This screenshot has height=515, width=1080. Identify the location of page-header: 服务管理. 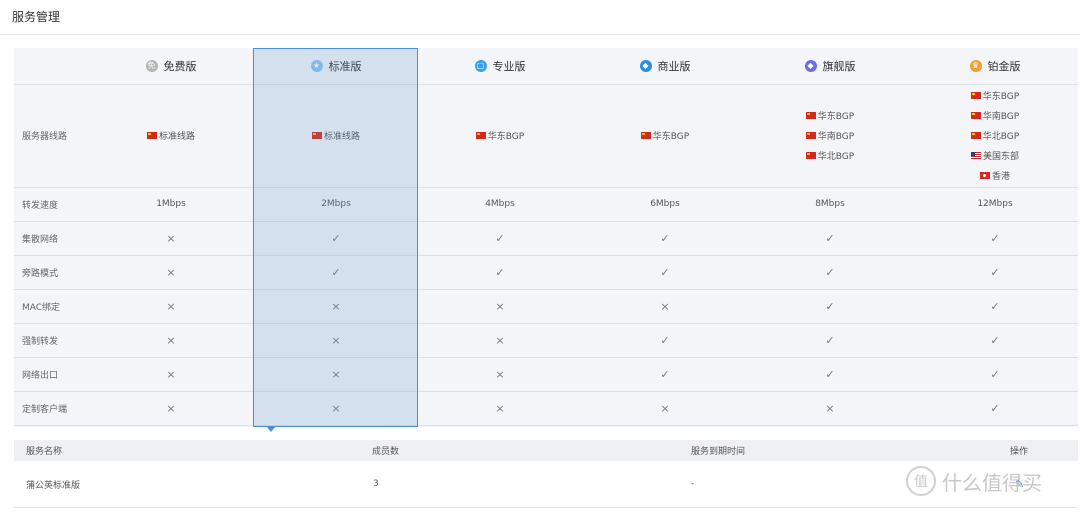
(540, 17).